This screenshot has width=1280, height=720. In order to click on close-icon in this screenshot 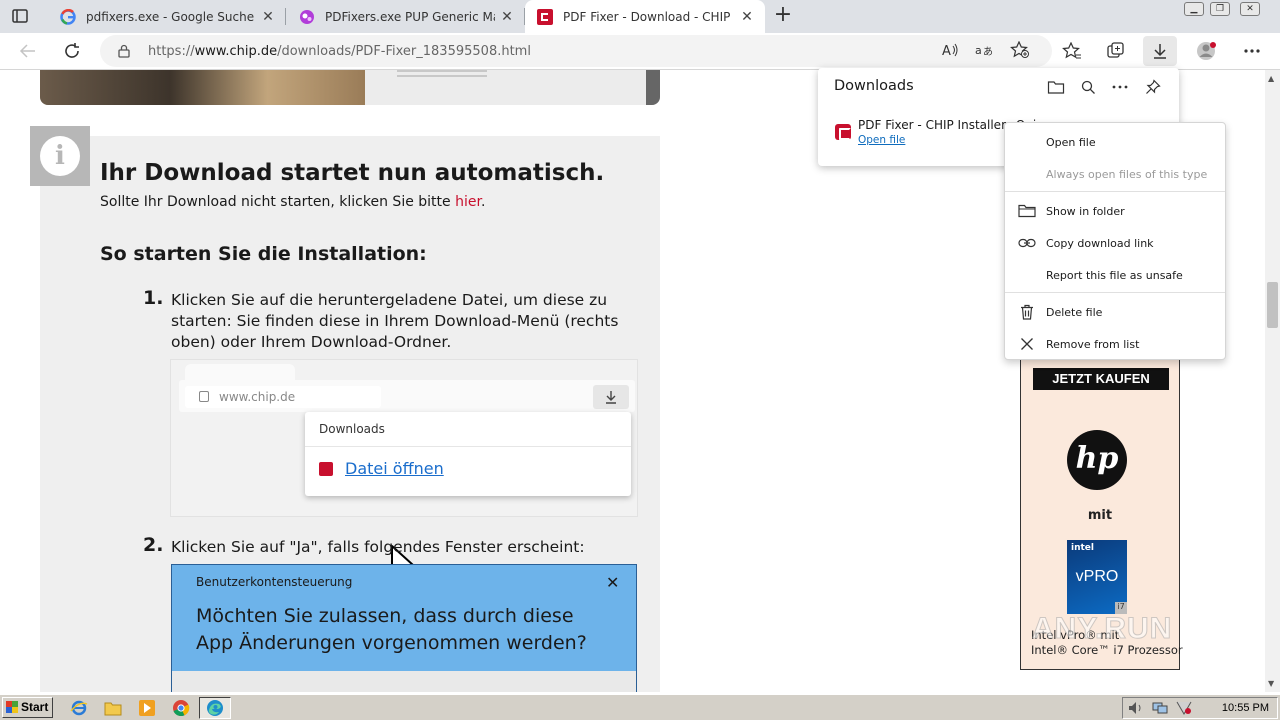, I will do `click(1027, 344)`.